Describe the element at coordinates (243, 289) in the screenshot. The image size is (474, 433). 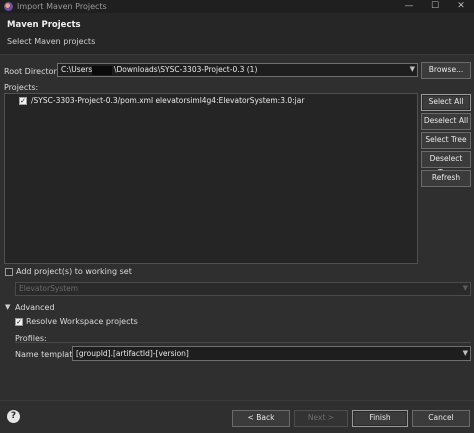
I see `working-set-combo: ElevatorSystem ▼` at that location.